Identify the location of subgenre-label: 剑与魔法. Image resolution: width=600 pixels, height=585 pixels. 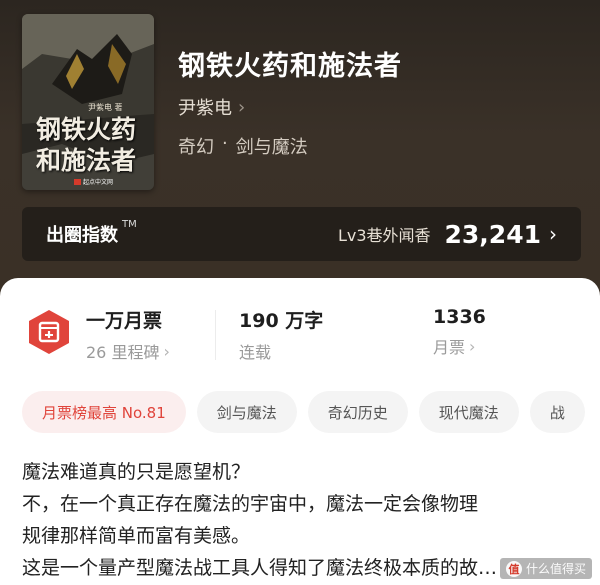
(272, 146).